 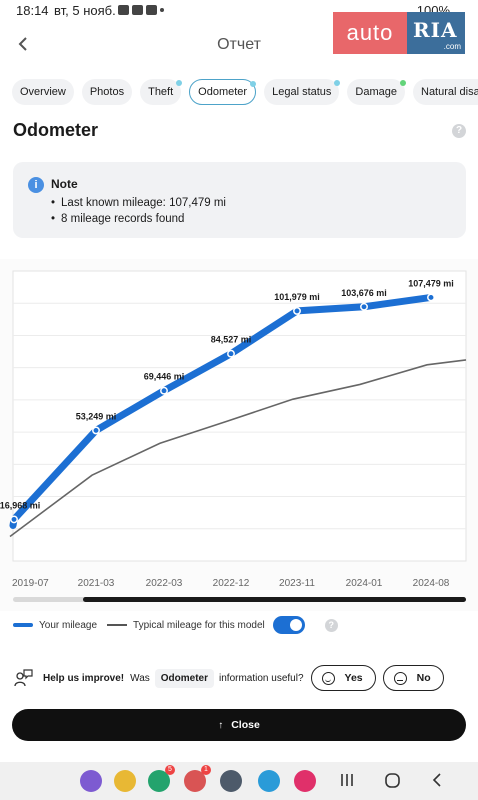 What do you see at coordinates (23, 678) in the screenshot?
I see `feedback-person-icon` at bounding box center [23, 678].